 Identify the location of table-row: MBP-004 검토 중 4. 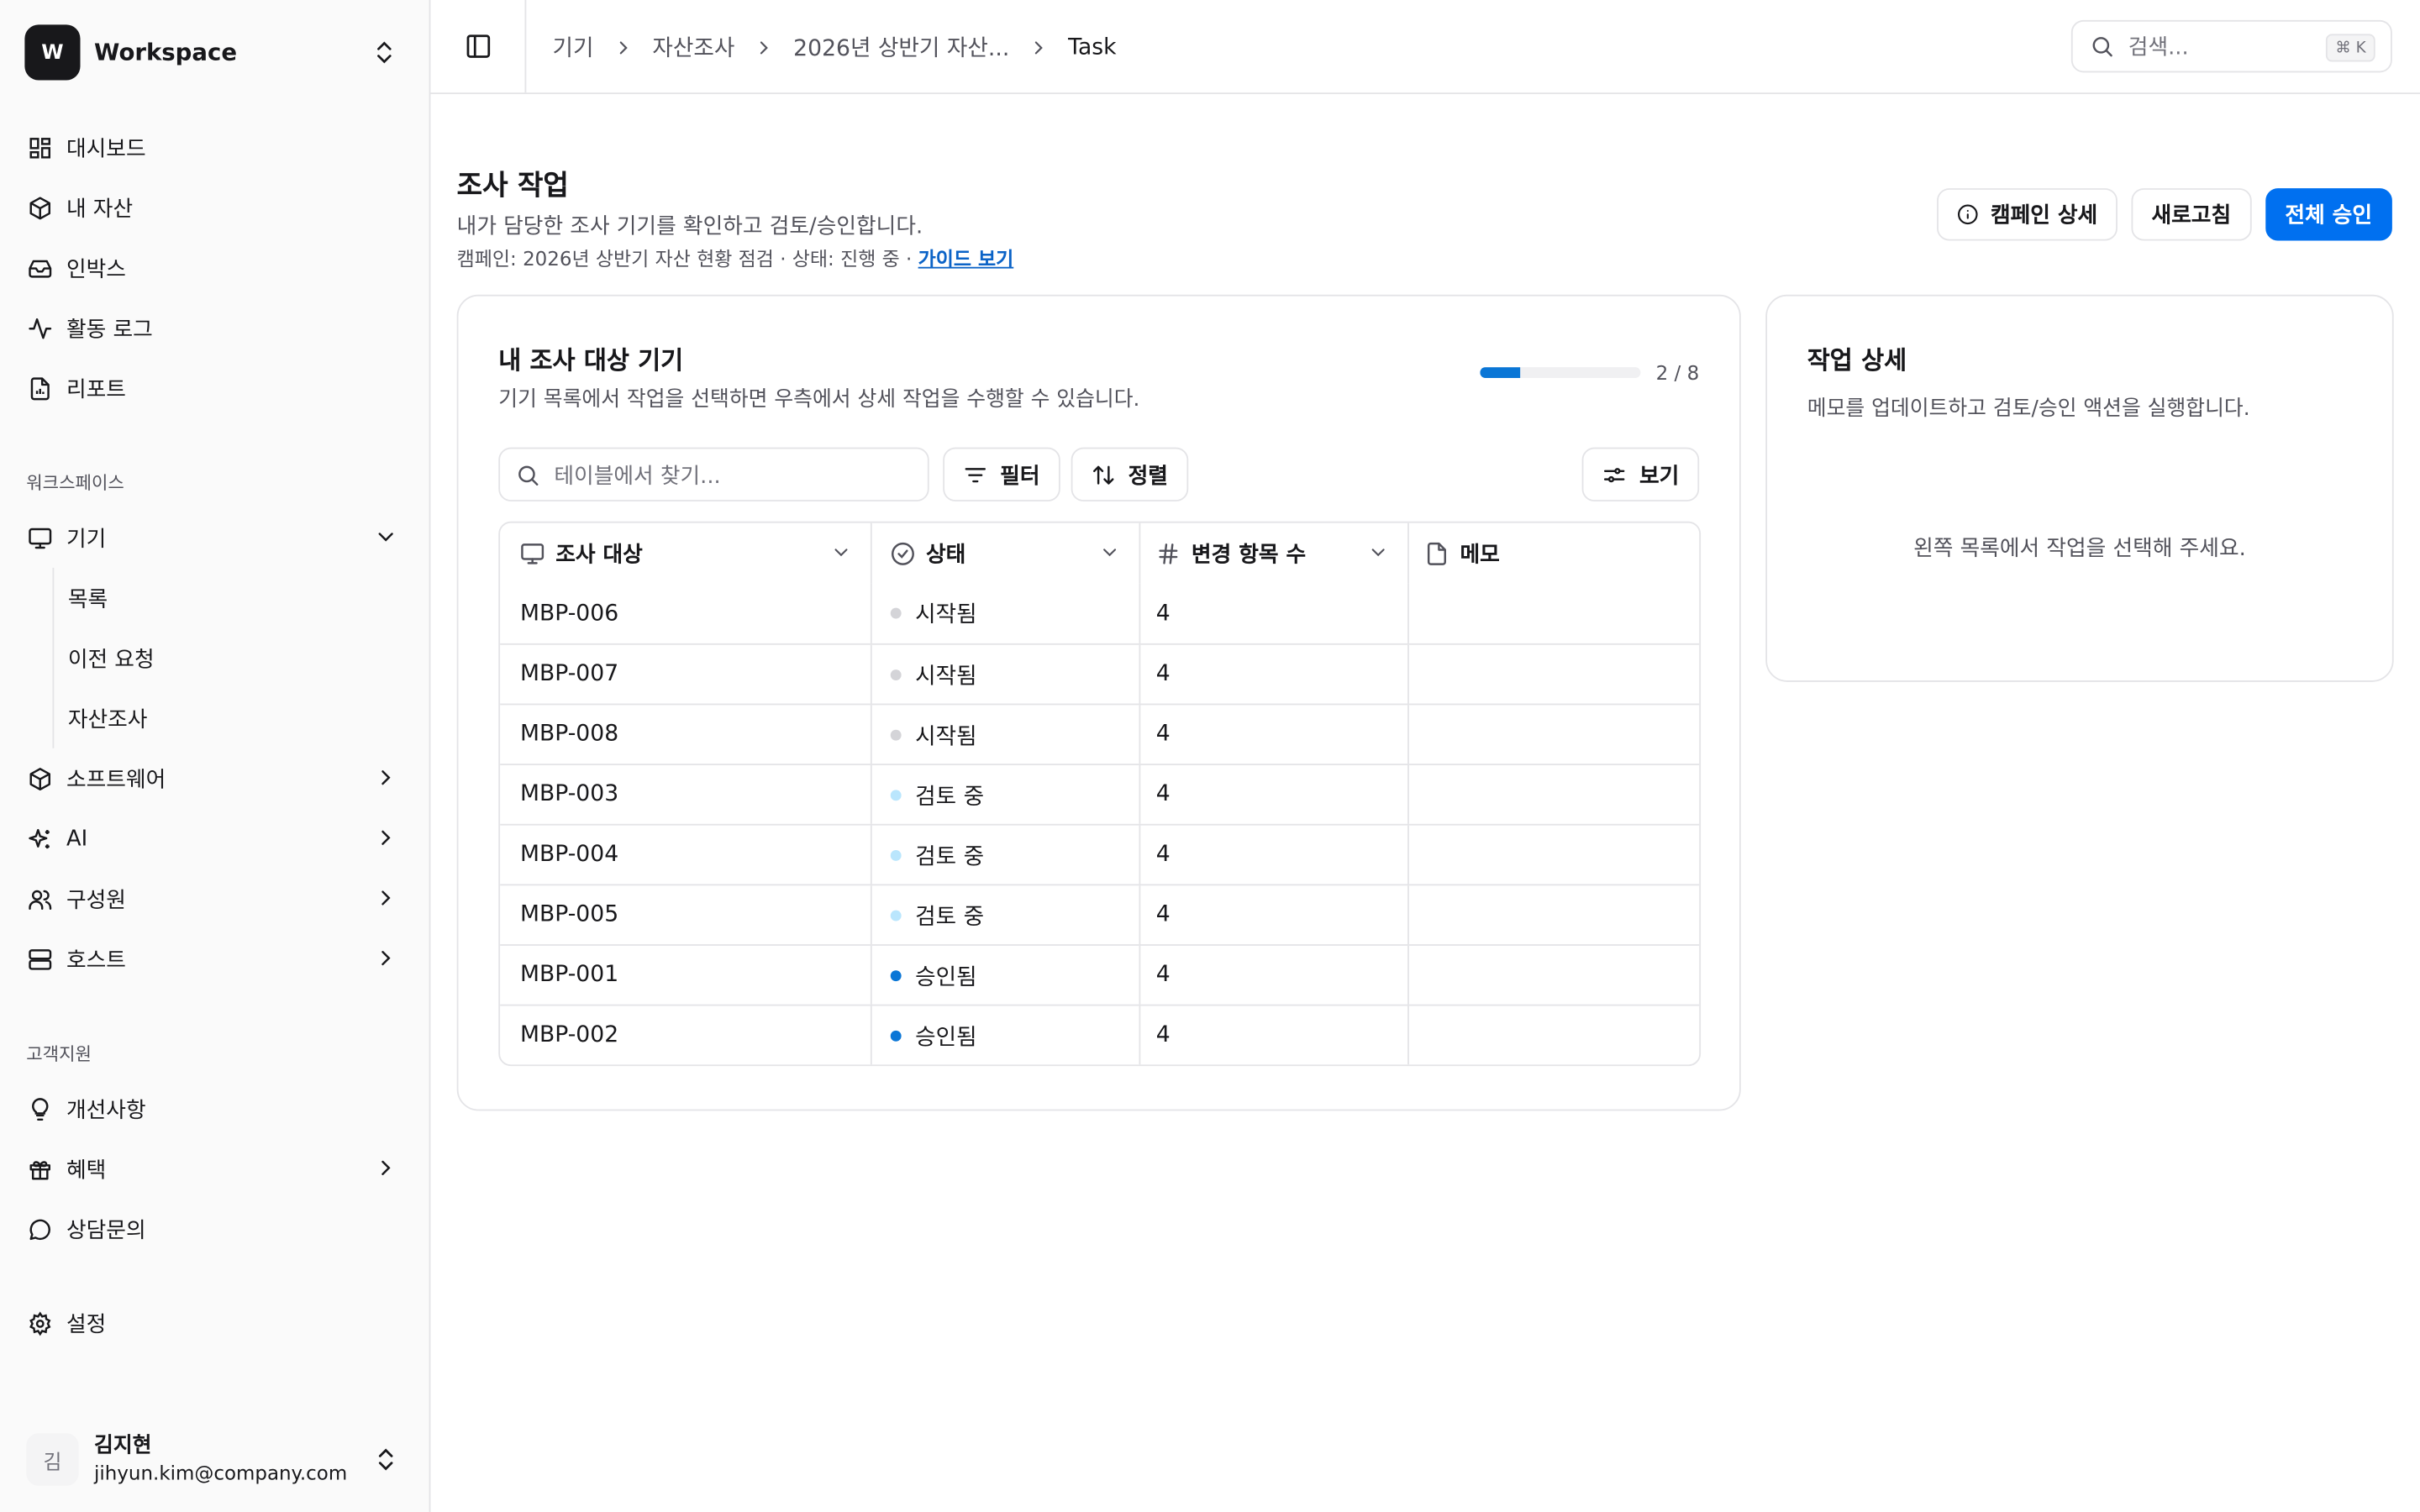
(1100, 854).